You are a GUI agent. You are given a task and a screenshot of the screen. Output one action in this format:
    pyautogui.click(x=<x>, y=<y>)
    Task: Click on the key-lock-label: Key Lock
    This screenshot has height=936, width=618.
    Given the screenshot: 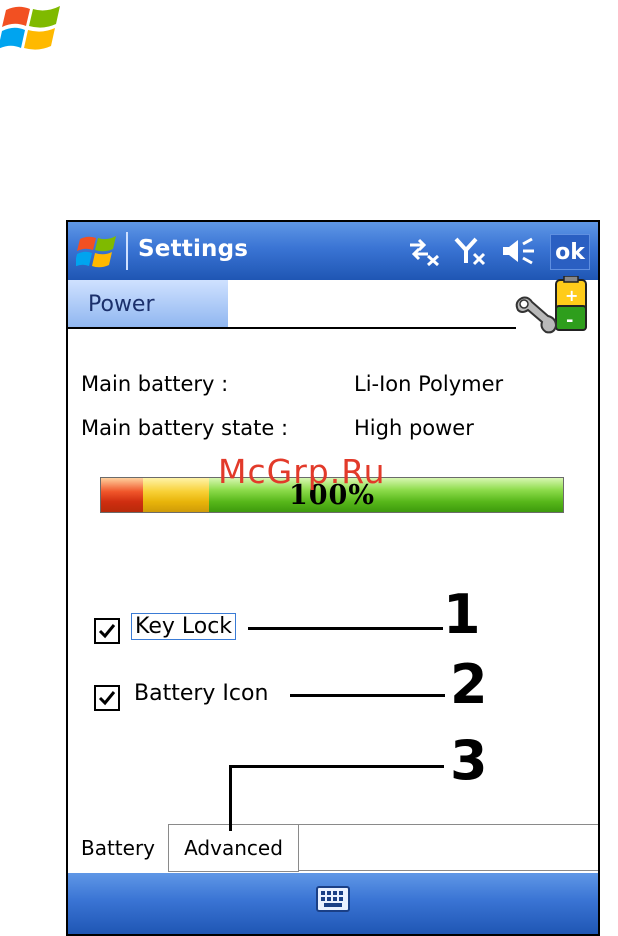 What is the action you would take?
    pyautogui.click(x=184, y=626)
    